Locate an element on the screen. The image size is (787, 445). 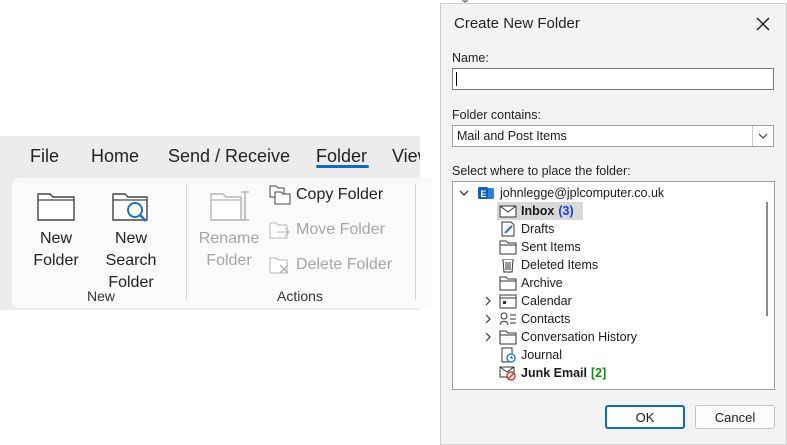
tree-account-row: E johnlegge@jplcomputer.co.uk is located at coordinates (605, 193).